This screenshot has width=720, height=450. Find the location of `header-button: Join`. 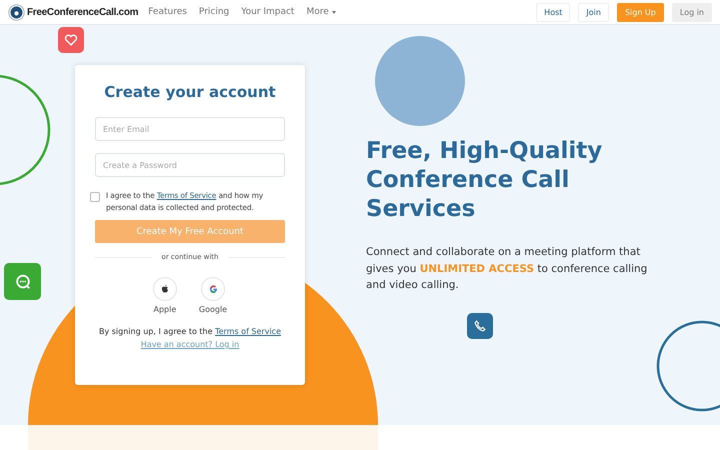

header-button: Join is located at coordinates (593, 12).